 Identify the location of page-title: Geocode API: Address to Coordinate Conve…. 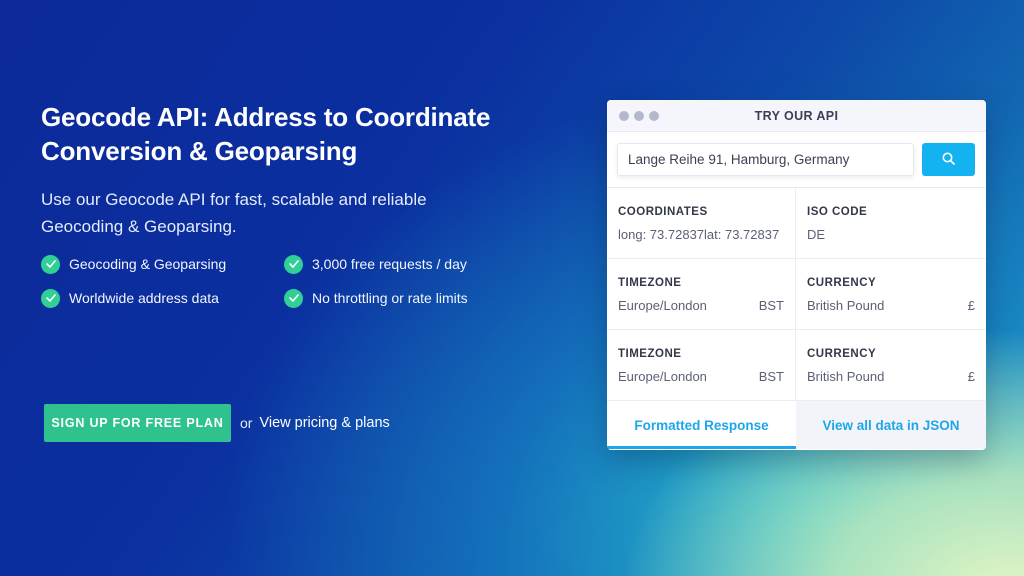
(266, 134).